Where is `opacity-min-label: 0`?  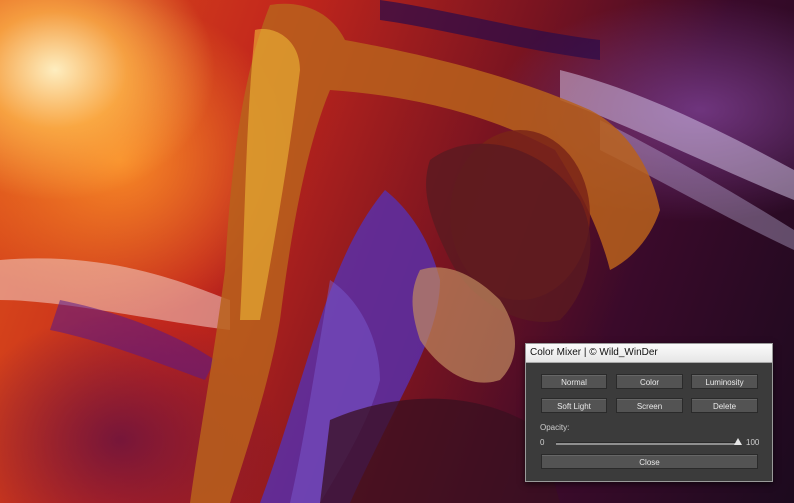
opacity-min-label: 0 is located at coordinates (542, 442).